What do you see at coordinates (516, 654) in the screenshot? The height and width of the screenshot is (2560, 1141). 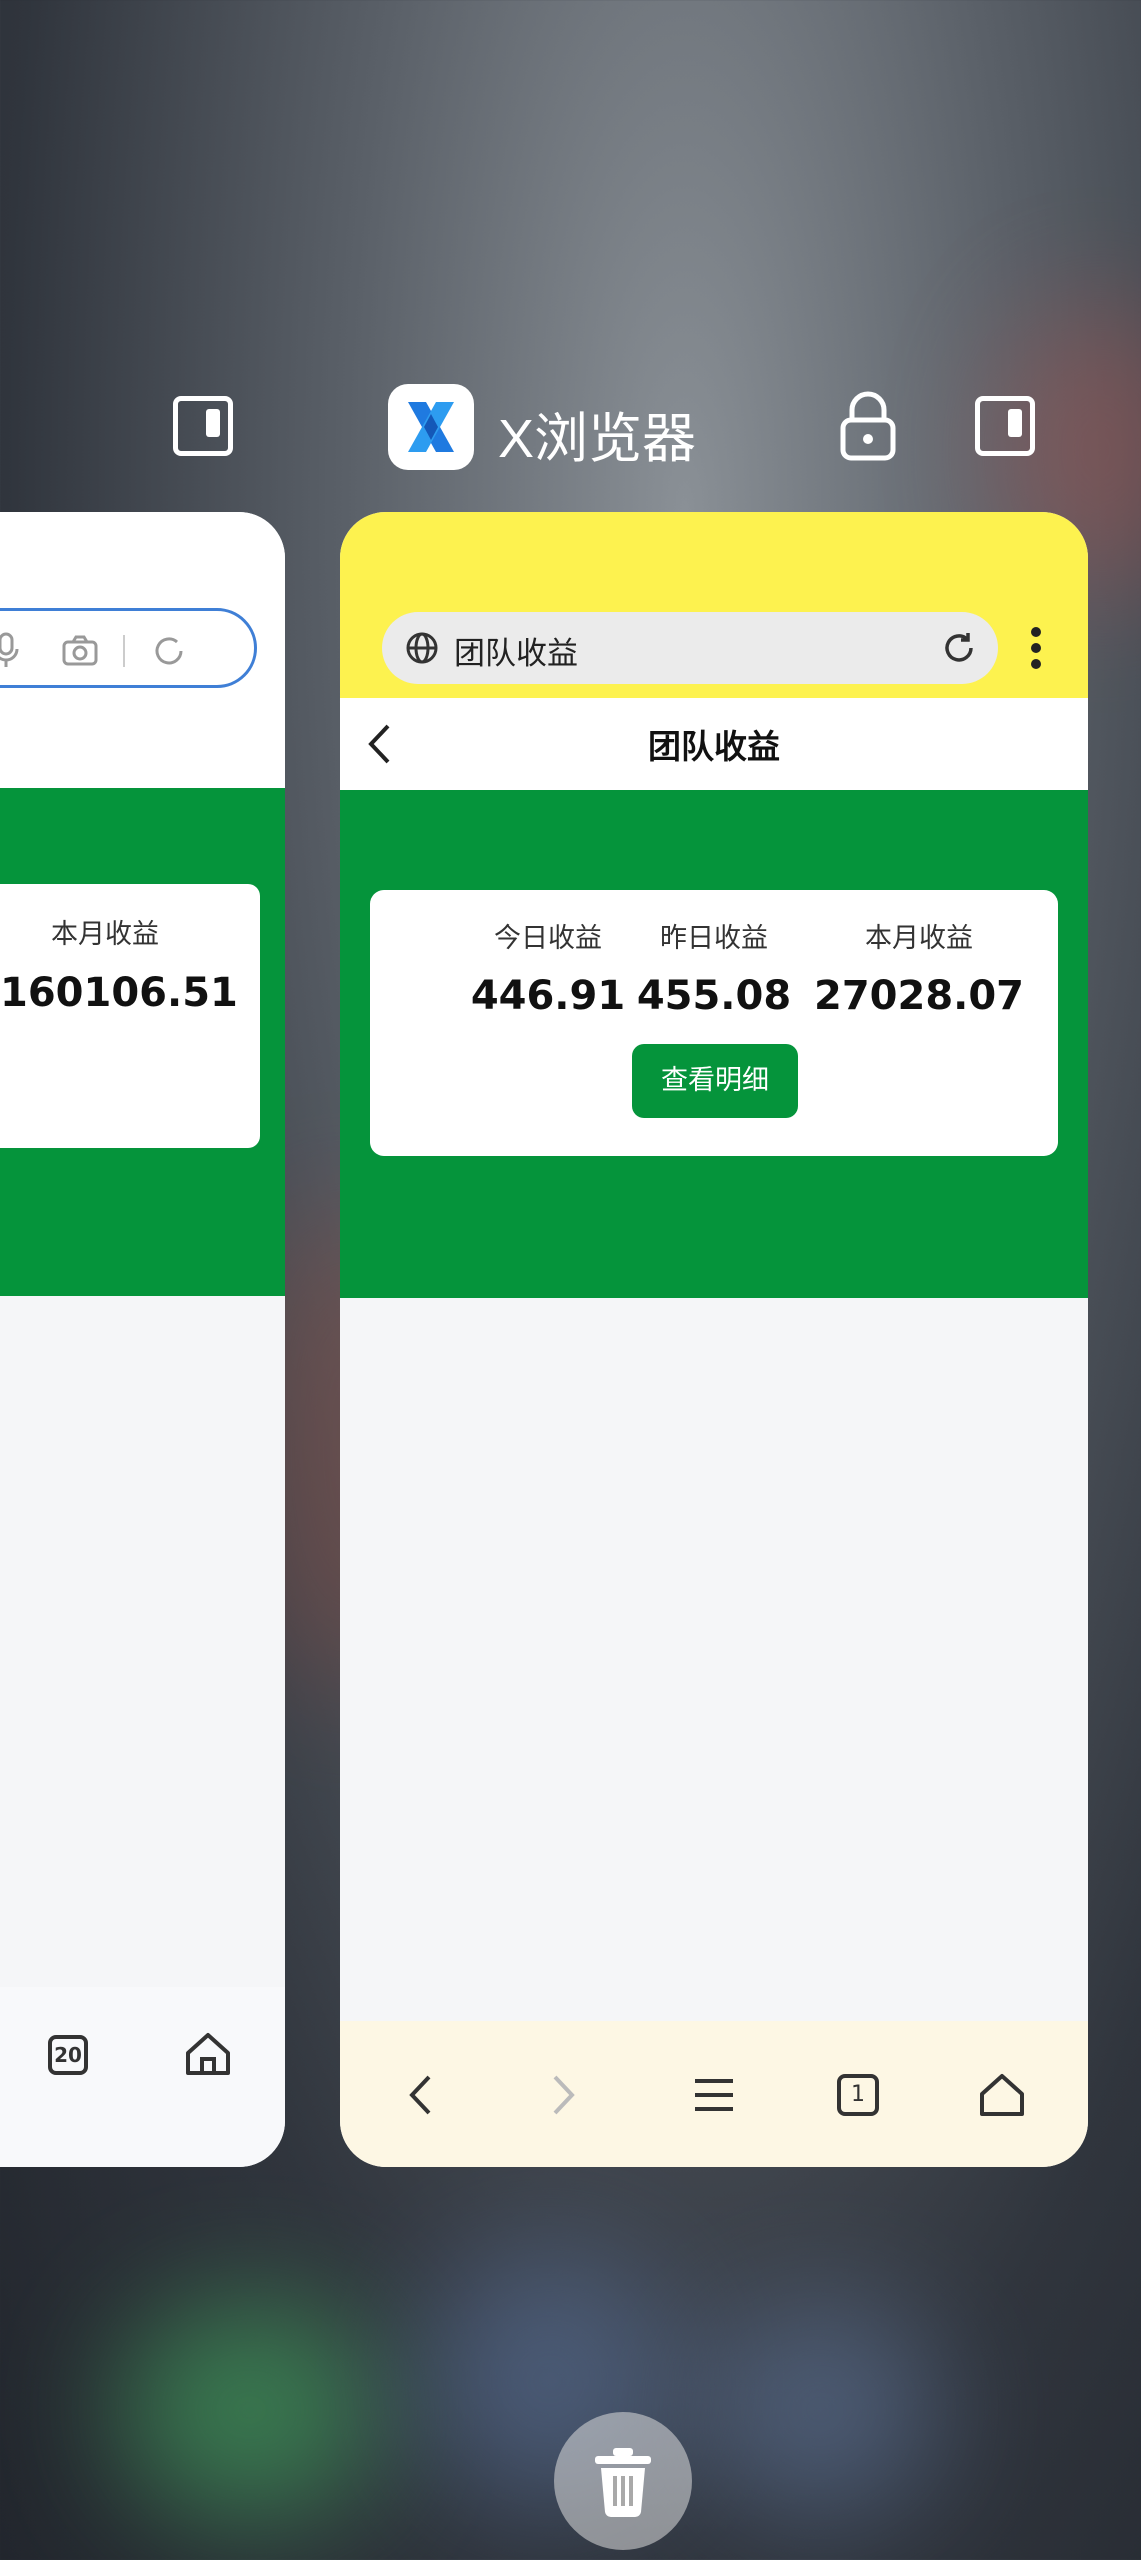 I see `address-text: 团队收益` at bounding box center [516, 654].